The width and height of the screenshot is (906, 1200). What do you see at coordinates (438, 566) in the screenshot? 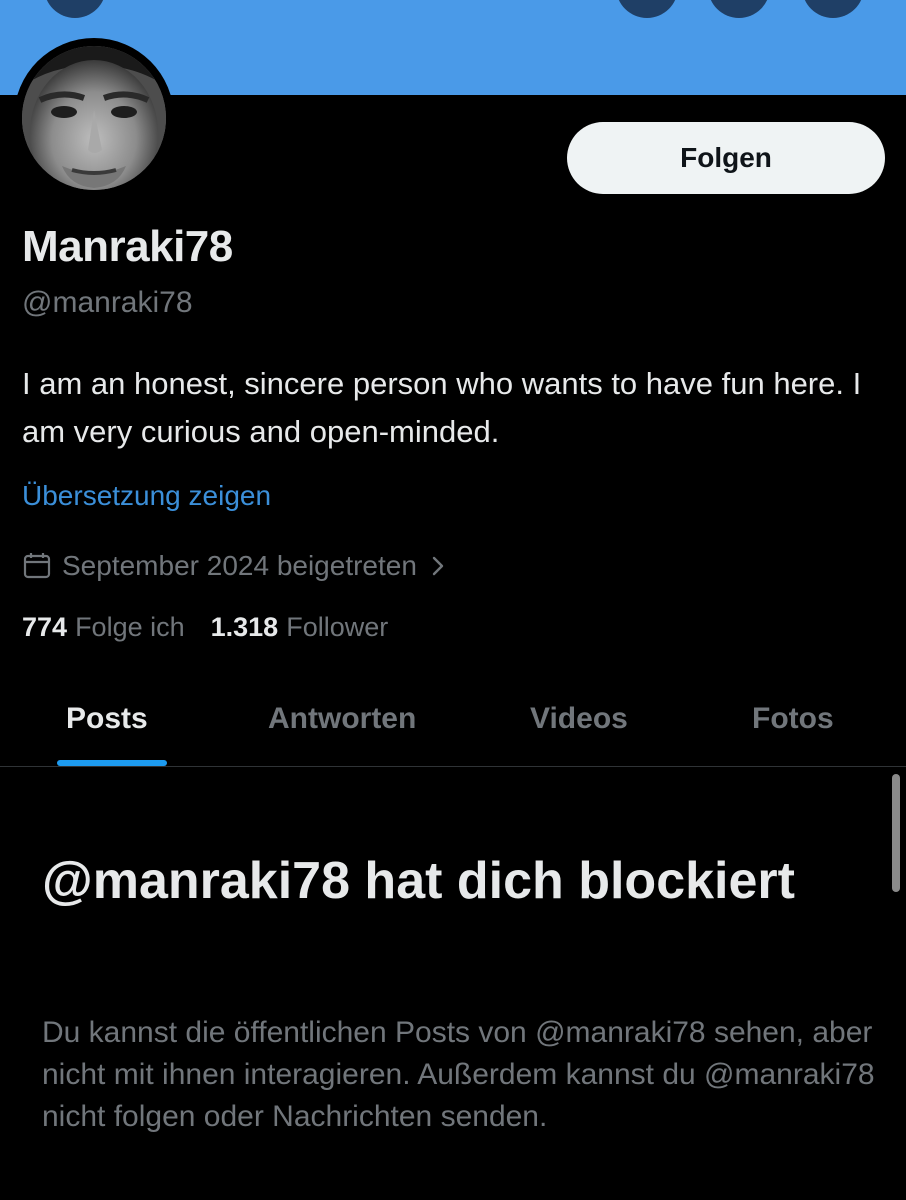
I see `chevron-right-icon` at bounding box center [438, 566].